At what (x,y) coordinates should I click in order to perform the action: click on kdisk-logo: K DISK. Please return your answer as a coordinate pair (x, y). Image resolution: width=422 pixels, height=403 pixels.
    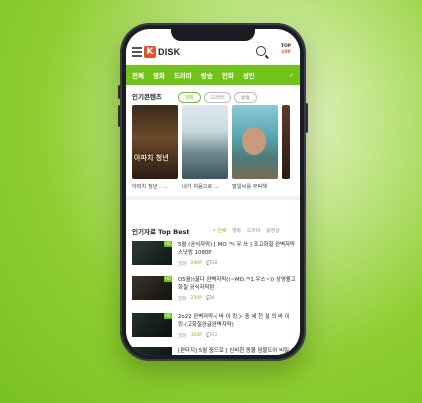
    Looking at the image, I should click on (162, 52).